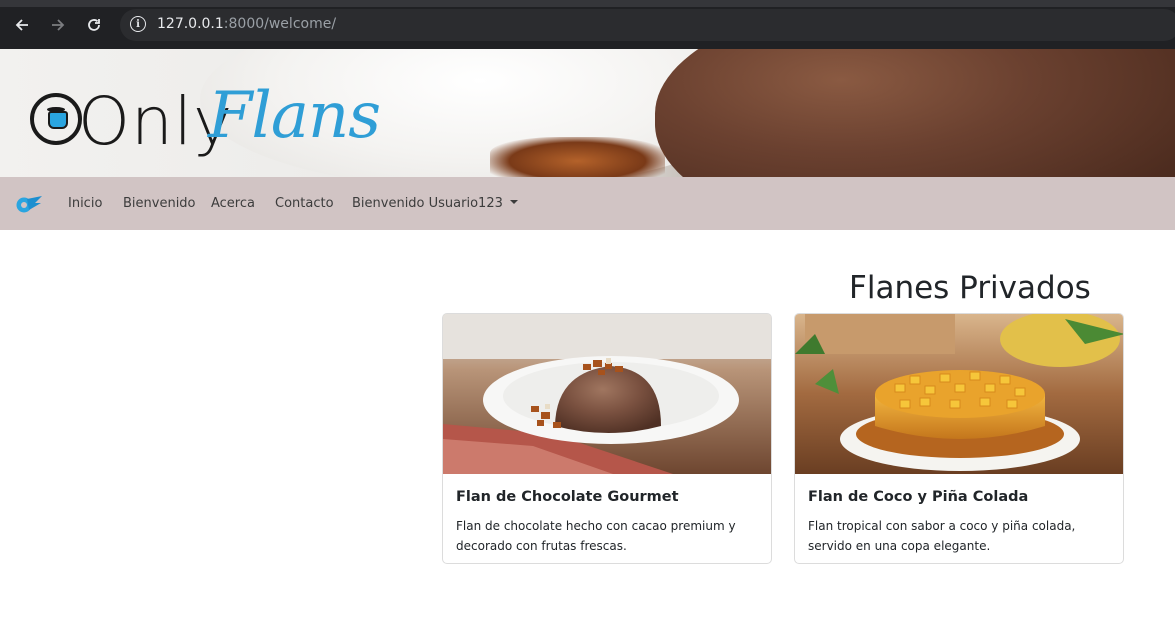 The height and width of the screenshot is (620, 1175). I want to click on arrow-right-icon, so click(58, 25).